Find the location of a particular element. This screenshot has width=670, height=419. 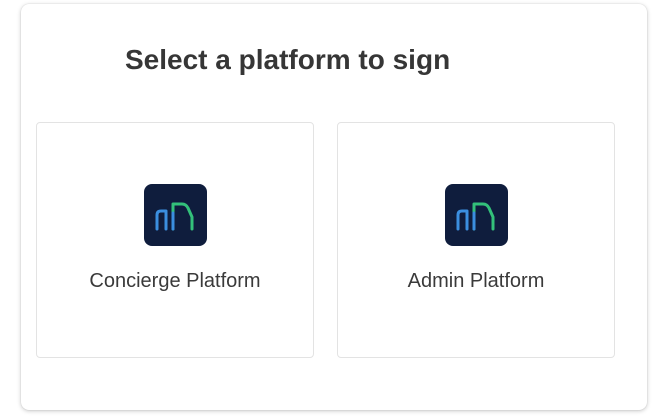

page-title: Select a platform to sign is located at coordinates (288, 59).